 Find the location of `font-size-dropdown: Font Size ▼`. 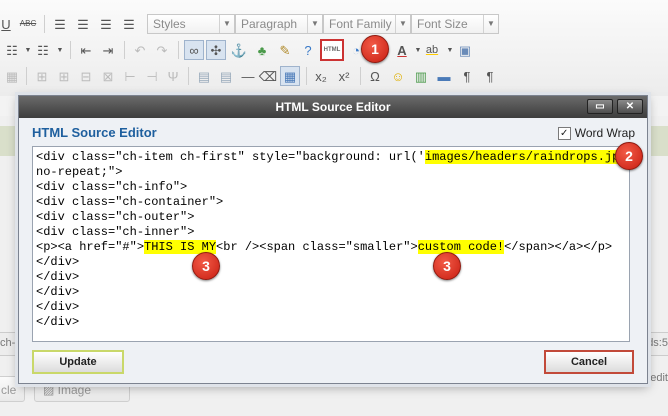

font-size-dropdown: Font Size ▼ is located at coordinates (455, 24).